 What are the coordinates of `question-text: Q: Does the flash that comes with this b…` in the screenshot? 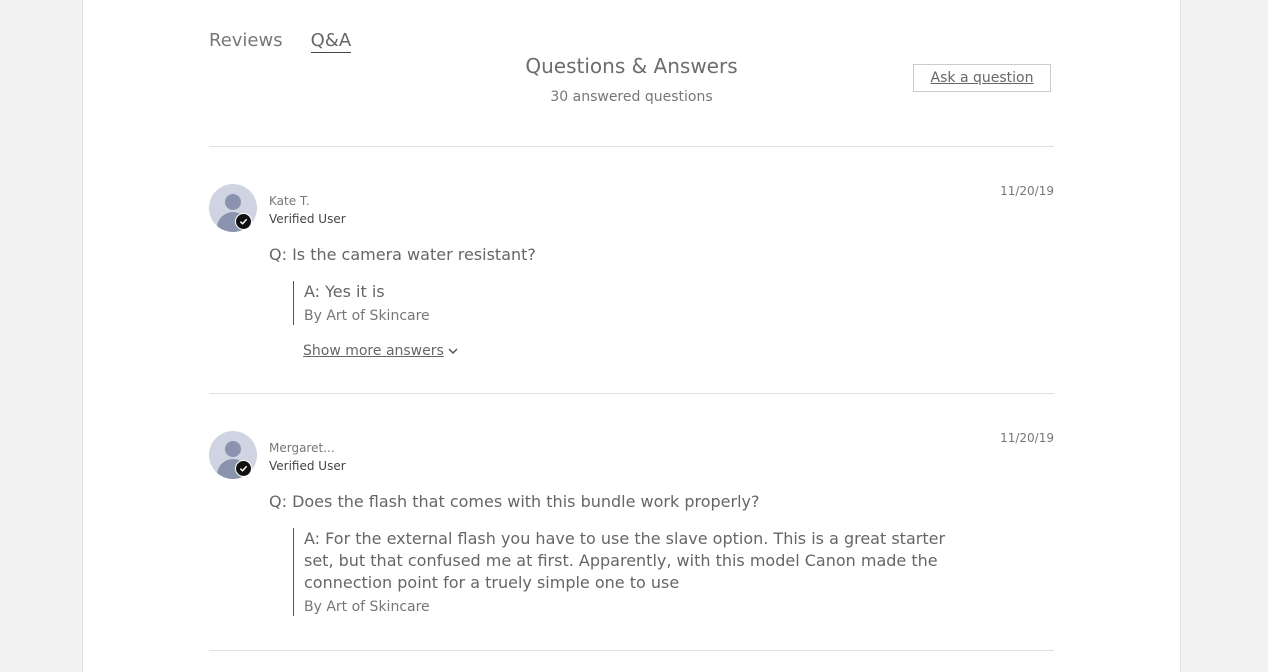 It's located at (514, 501).